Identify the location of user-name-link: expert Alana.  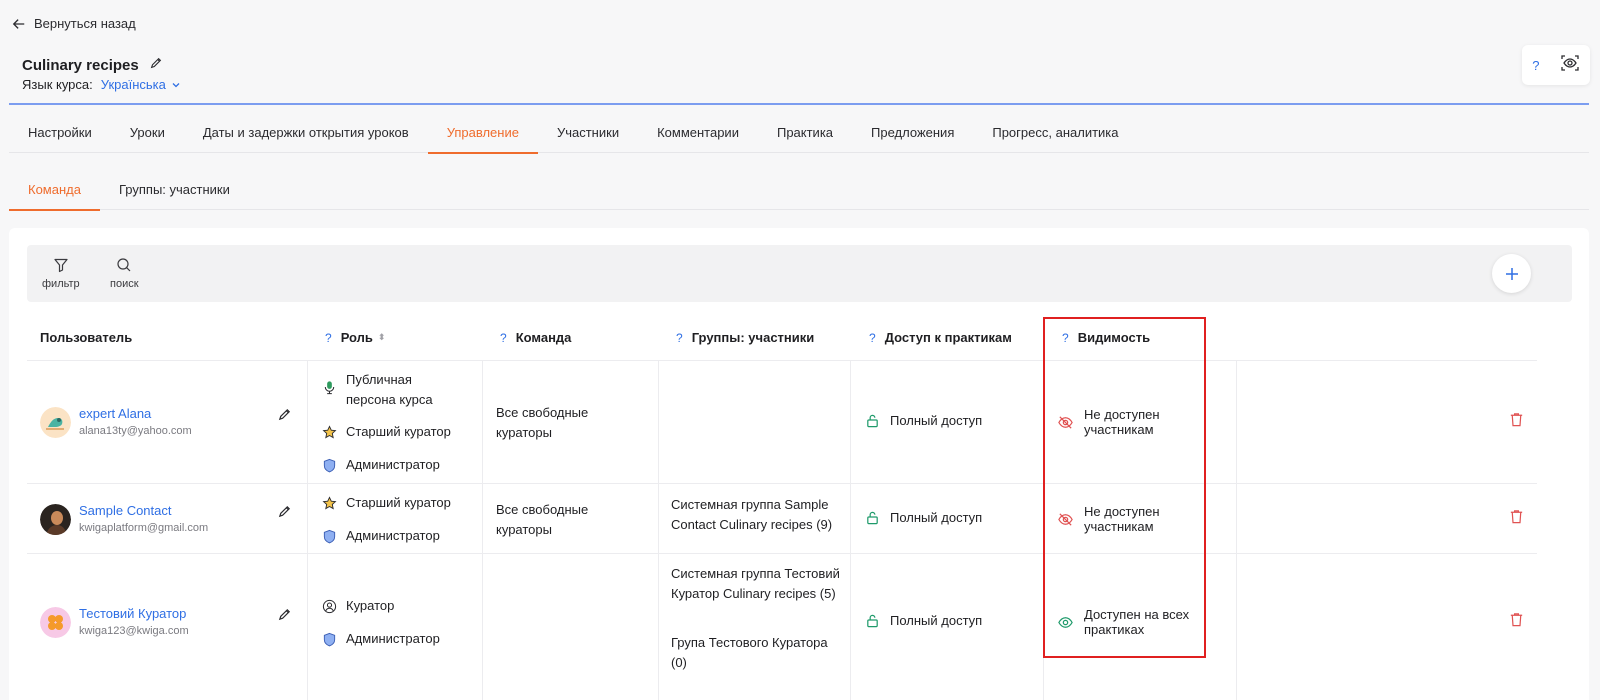
(135, 414).